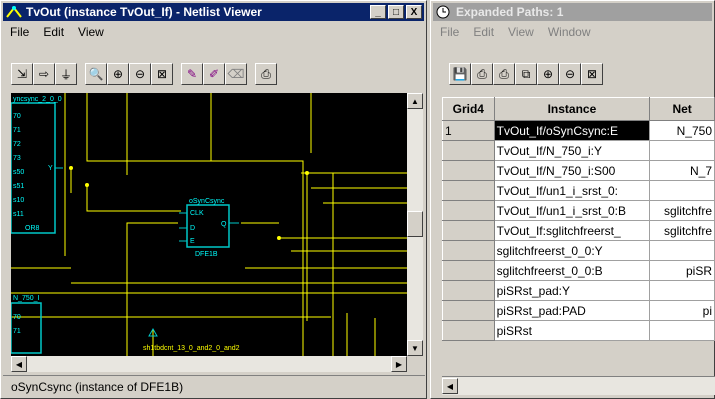  I want to click on pin-label: 73, so click(17, 158).